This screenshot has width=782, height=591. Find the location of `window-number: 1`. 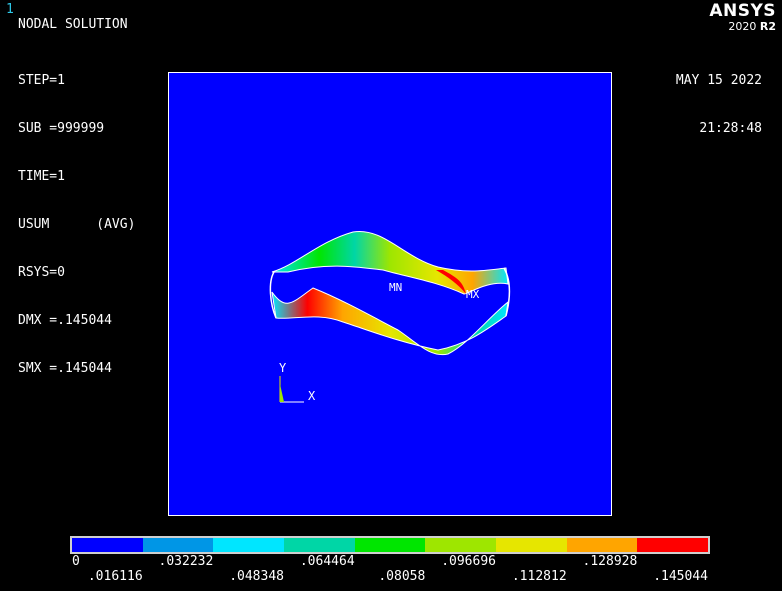

window-number: 1 is located at coordinates (10, 9).